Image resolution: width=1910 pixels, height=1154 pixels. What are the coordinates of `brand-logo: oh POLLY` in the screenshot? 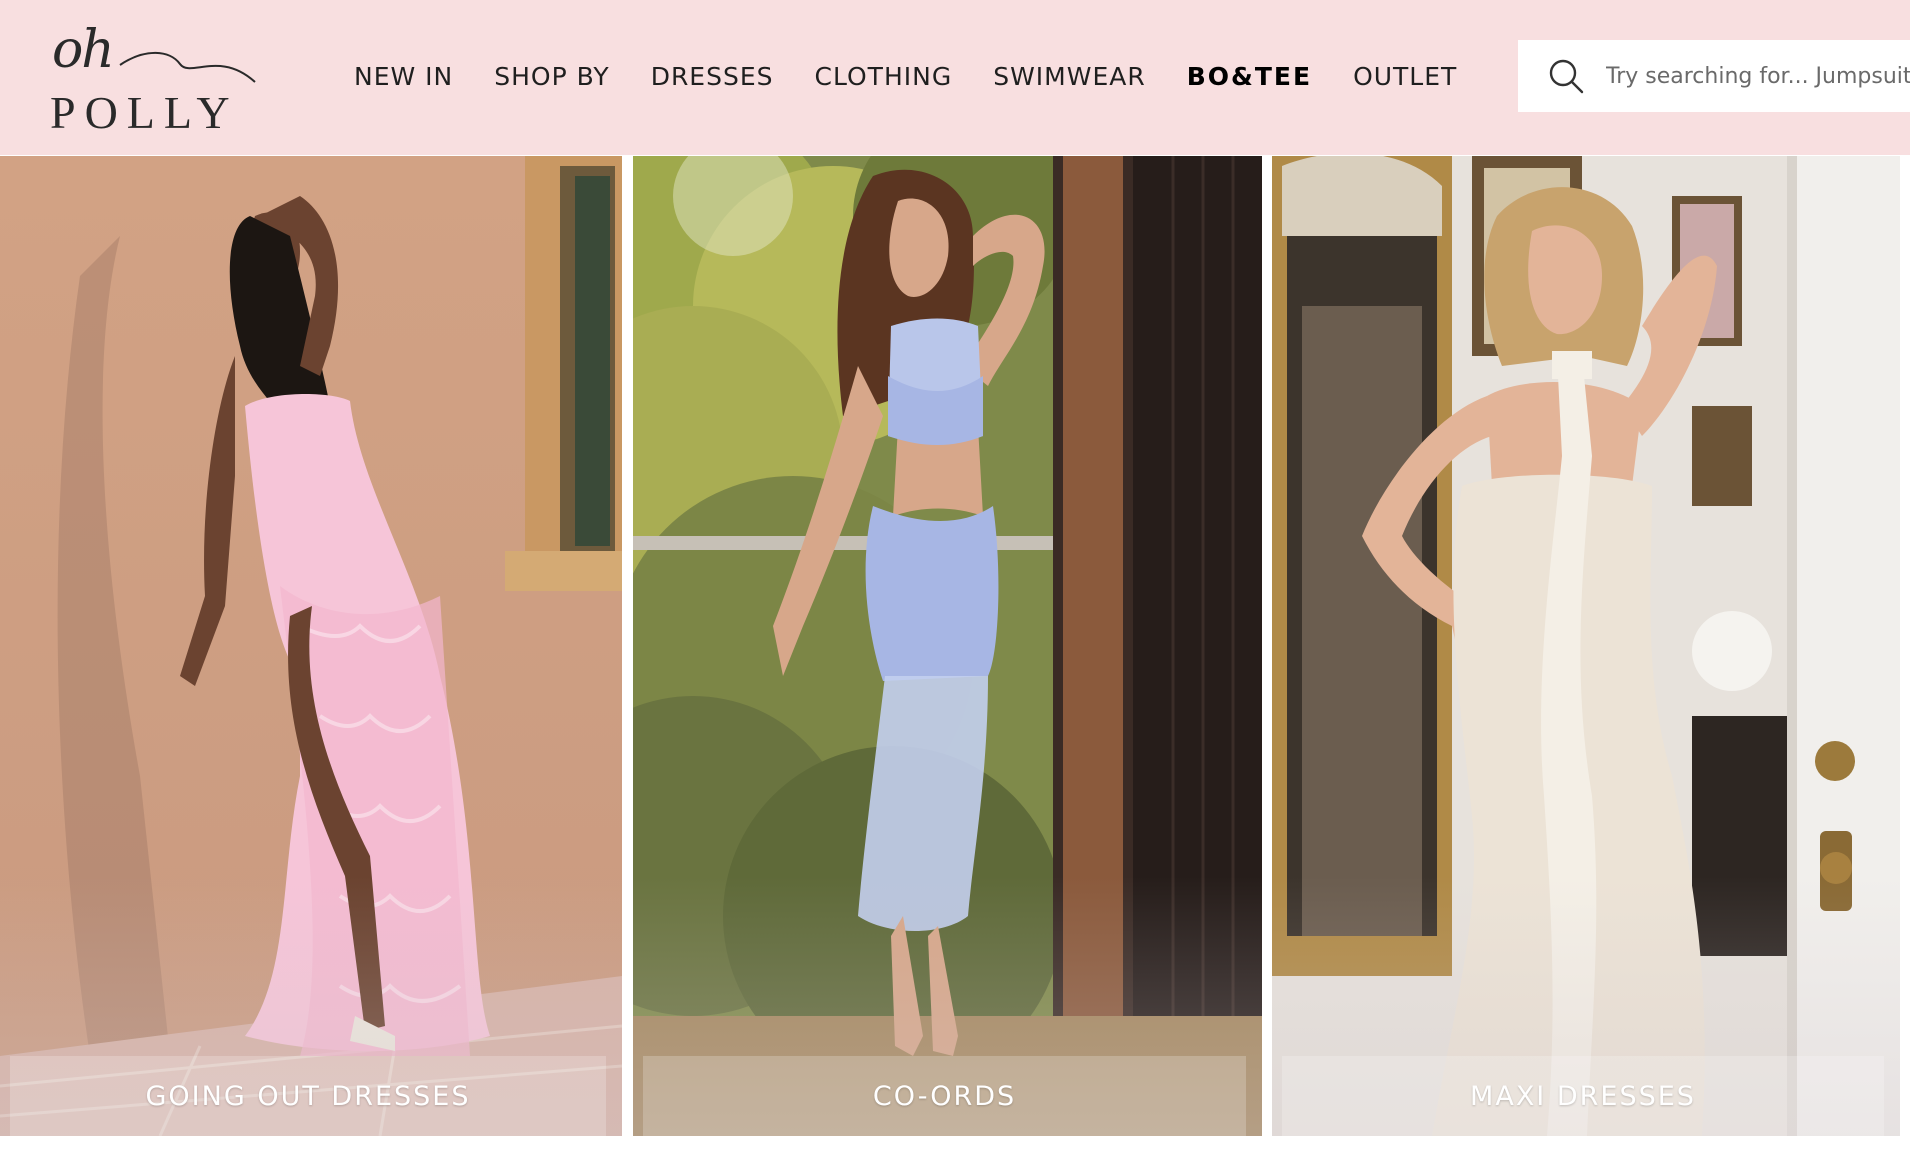 It's located at (155, 79).